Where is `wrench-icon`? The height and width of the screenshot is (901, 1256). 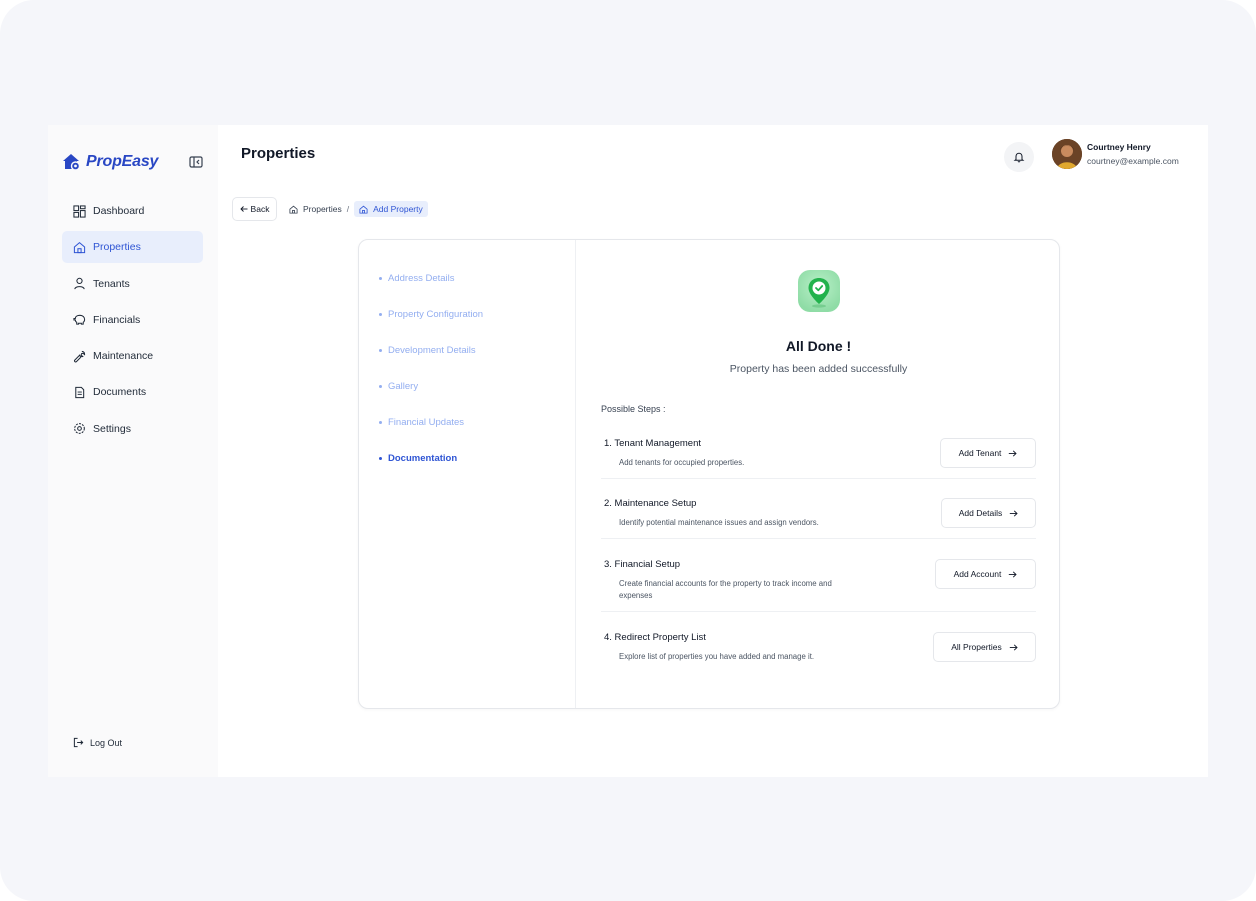
wrench-icon is located at coordinates (80, 356).